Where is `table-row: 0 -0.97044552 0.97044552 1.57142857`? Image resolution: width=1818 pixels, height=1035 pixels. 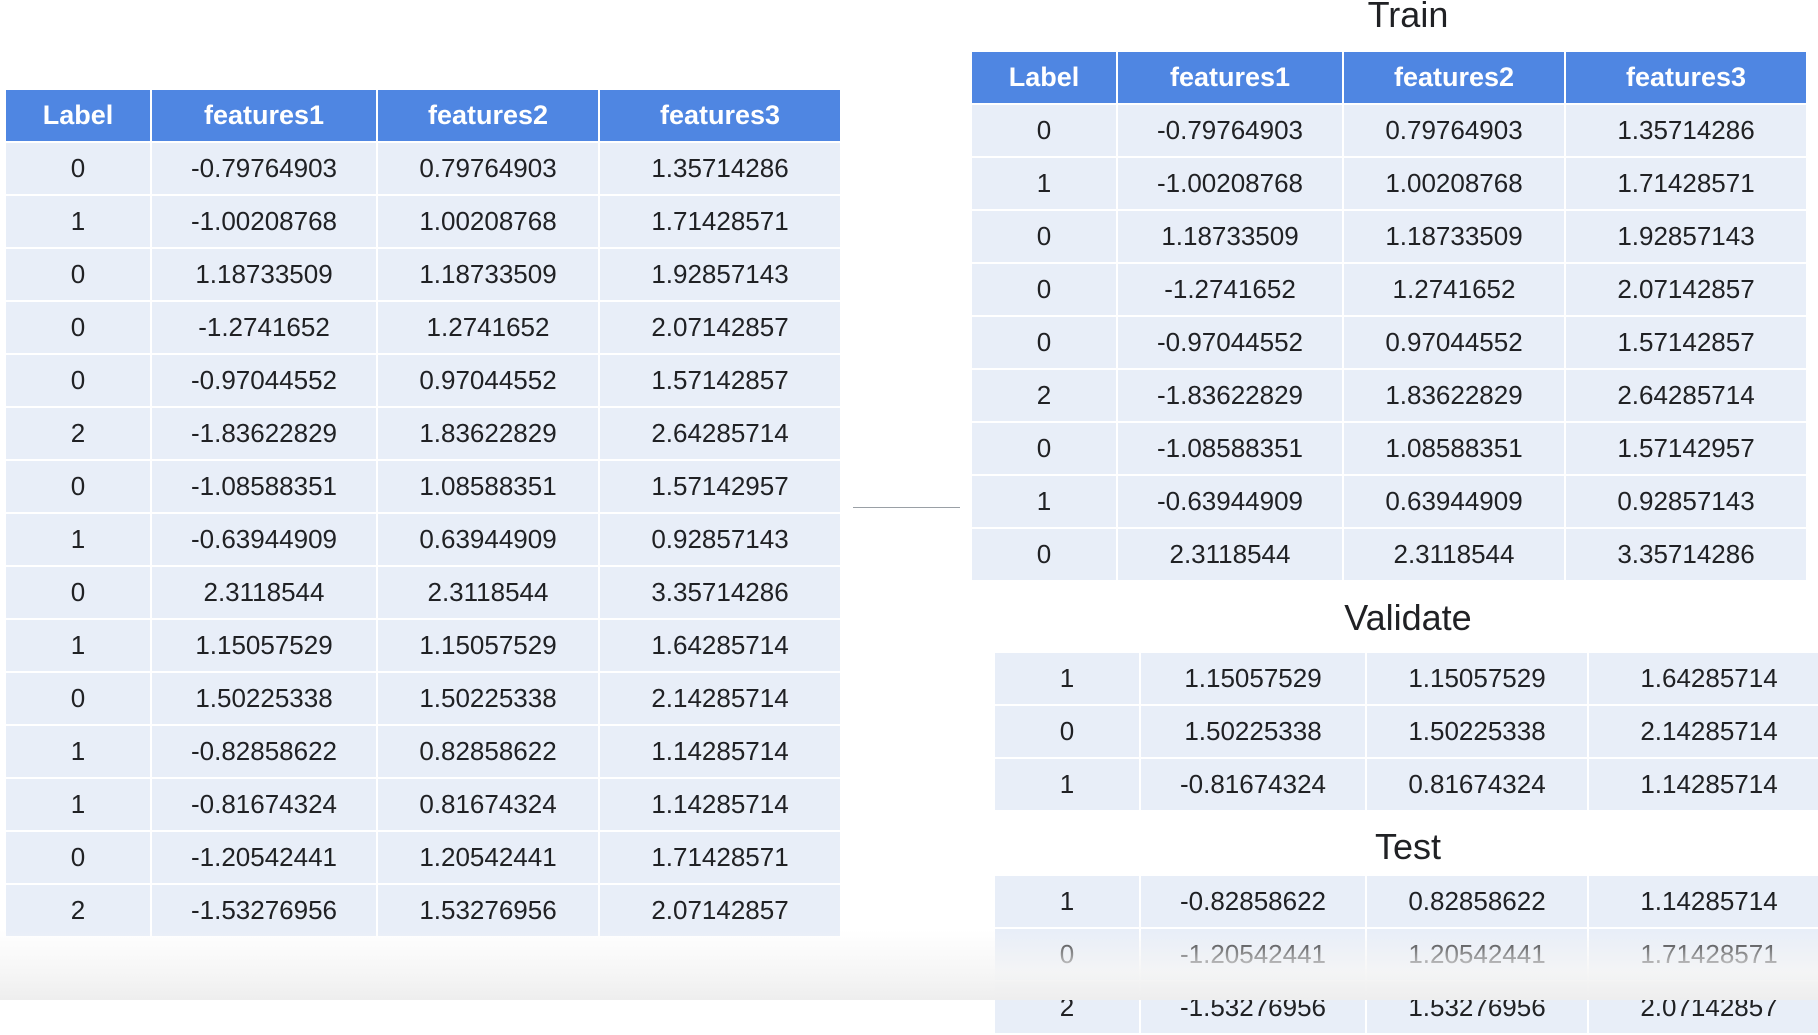 table-row: 0 -0.97044552 0.97044552 1.57142857 is located at coordinates (423, 380).